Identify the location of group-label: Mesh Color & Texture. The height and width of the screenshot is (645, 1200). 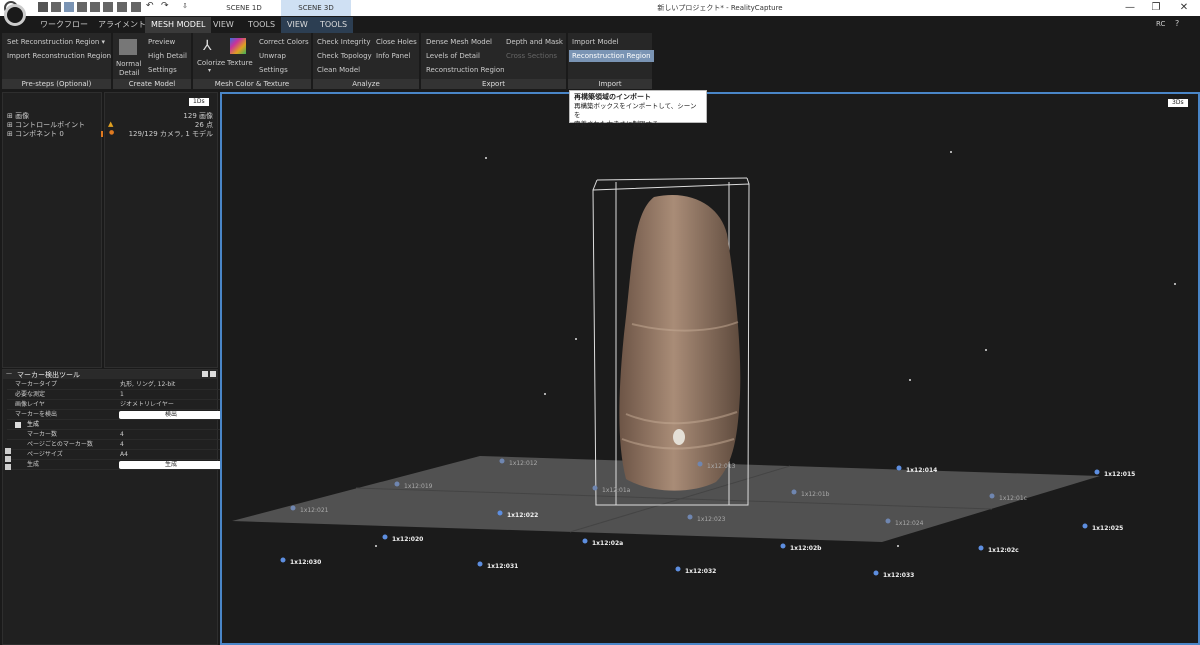
(252, 84).